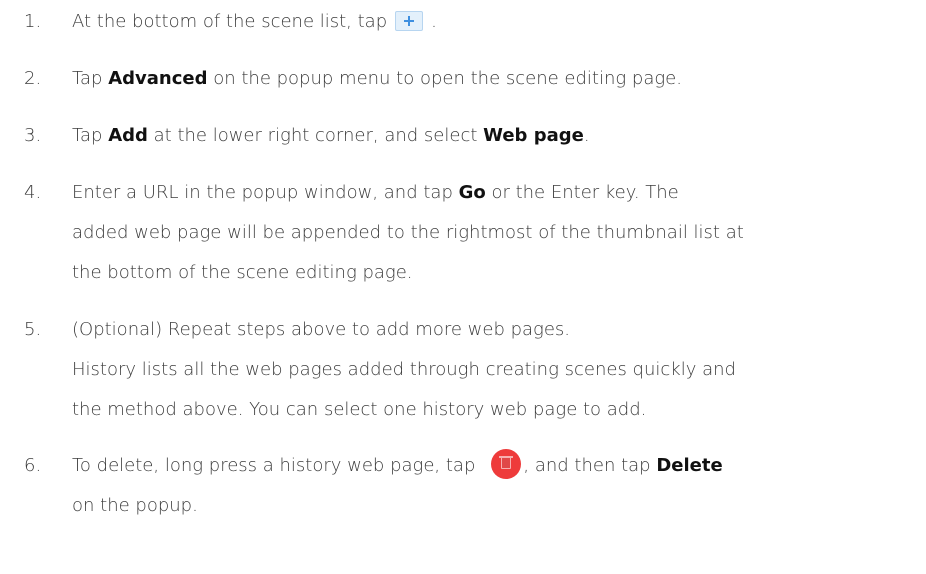 The width and height of the screenshot is (926, 574). Describe the element at coordinates (315, 135) in the screenshot. I see `step-text: at the lower right corner, and select` at that location.